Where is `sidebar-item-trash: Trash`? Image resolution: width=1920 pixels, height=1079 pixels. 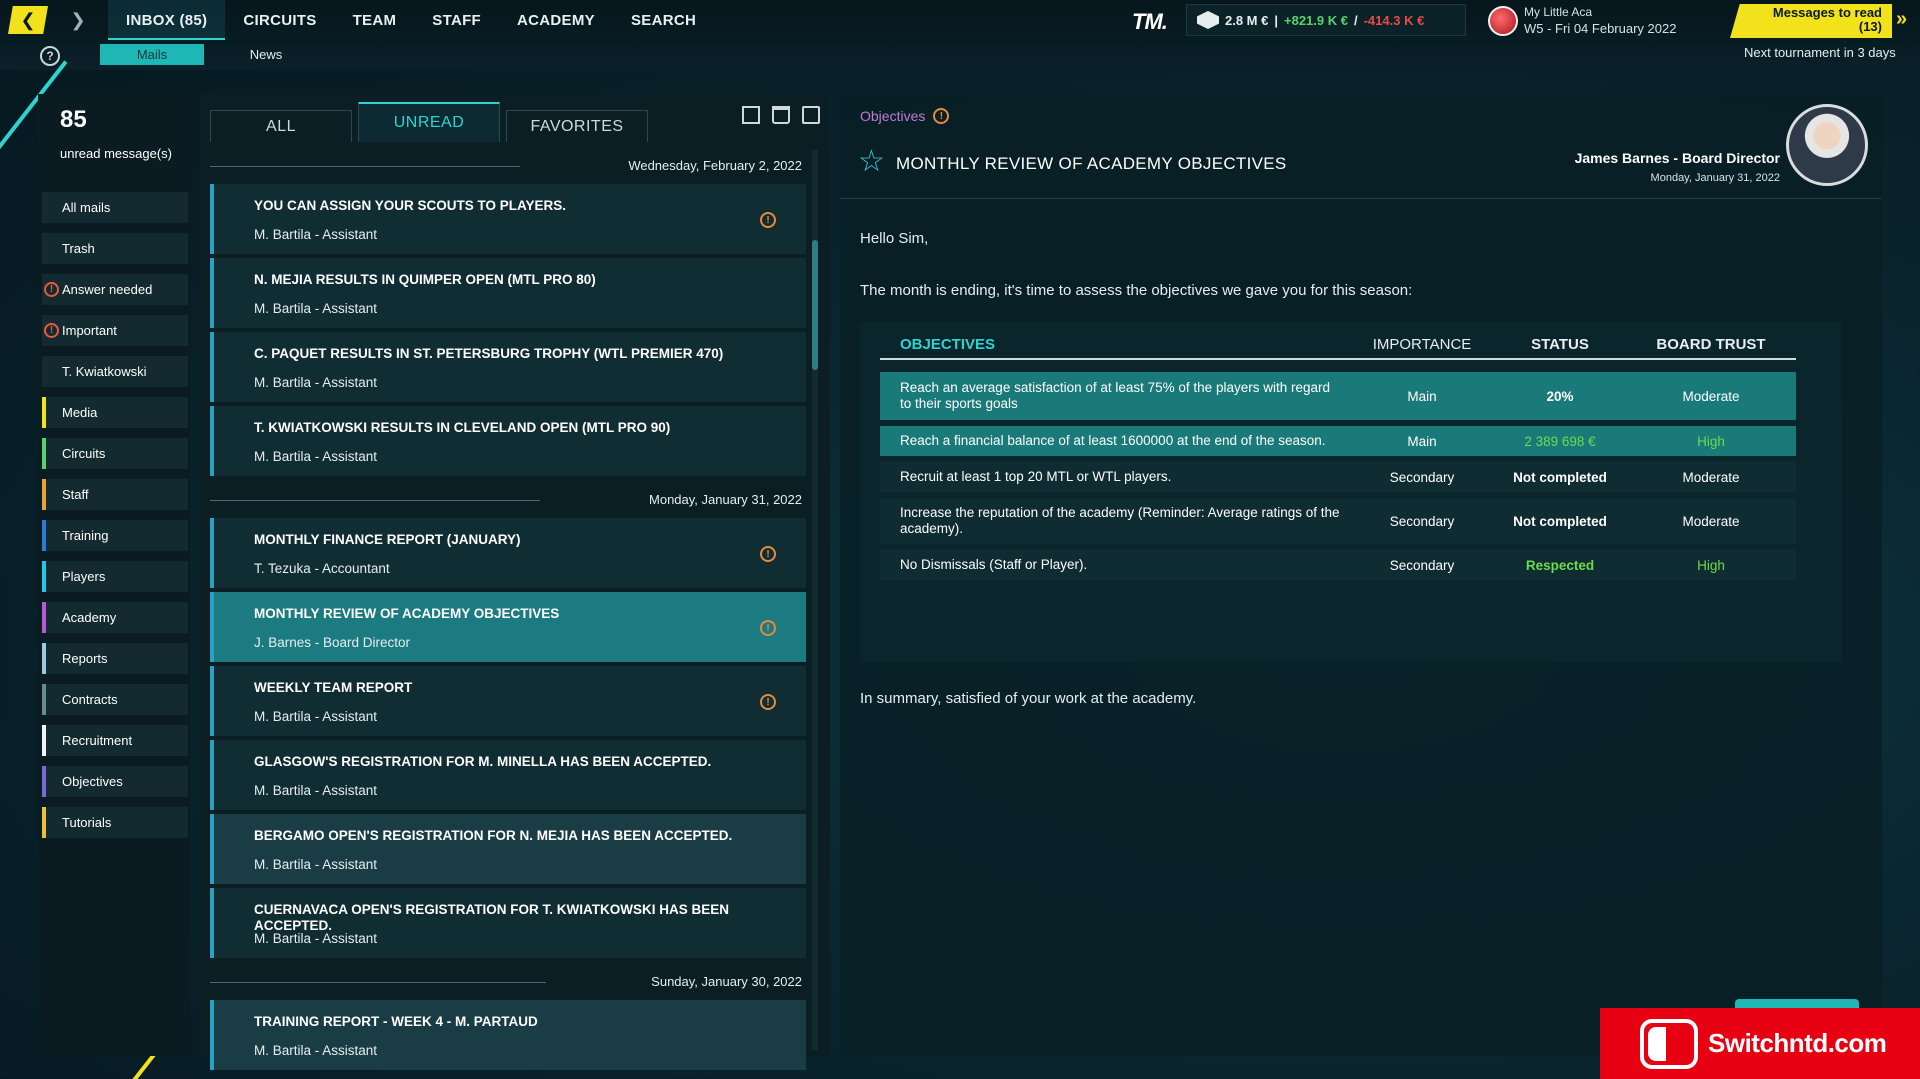
sidebar-item-trash: Trash is located at coordinates (115, 248).